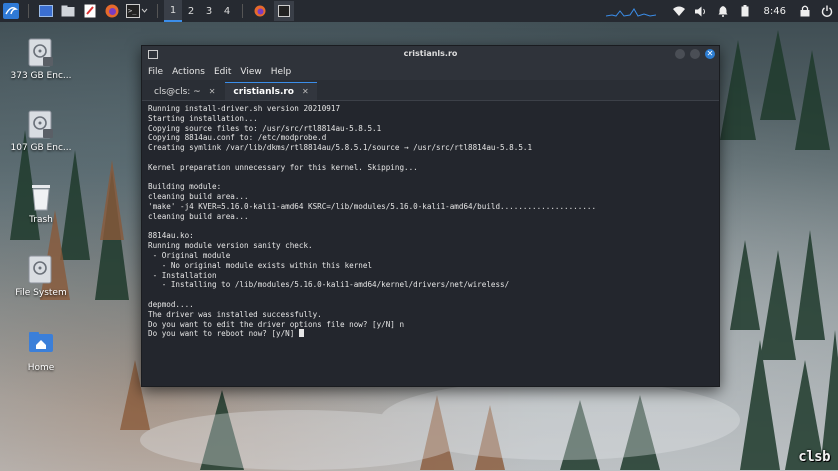 The height and width of the screenshot is (471, 838). Describe the element at coordinates (250, 72) in the screenshot. I see `menu-view: View` at that location.